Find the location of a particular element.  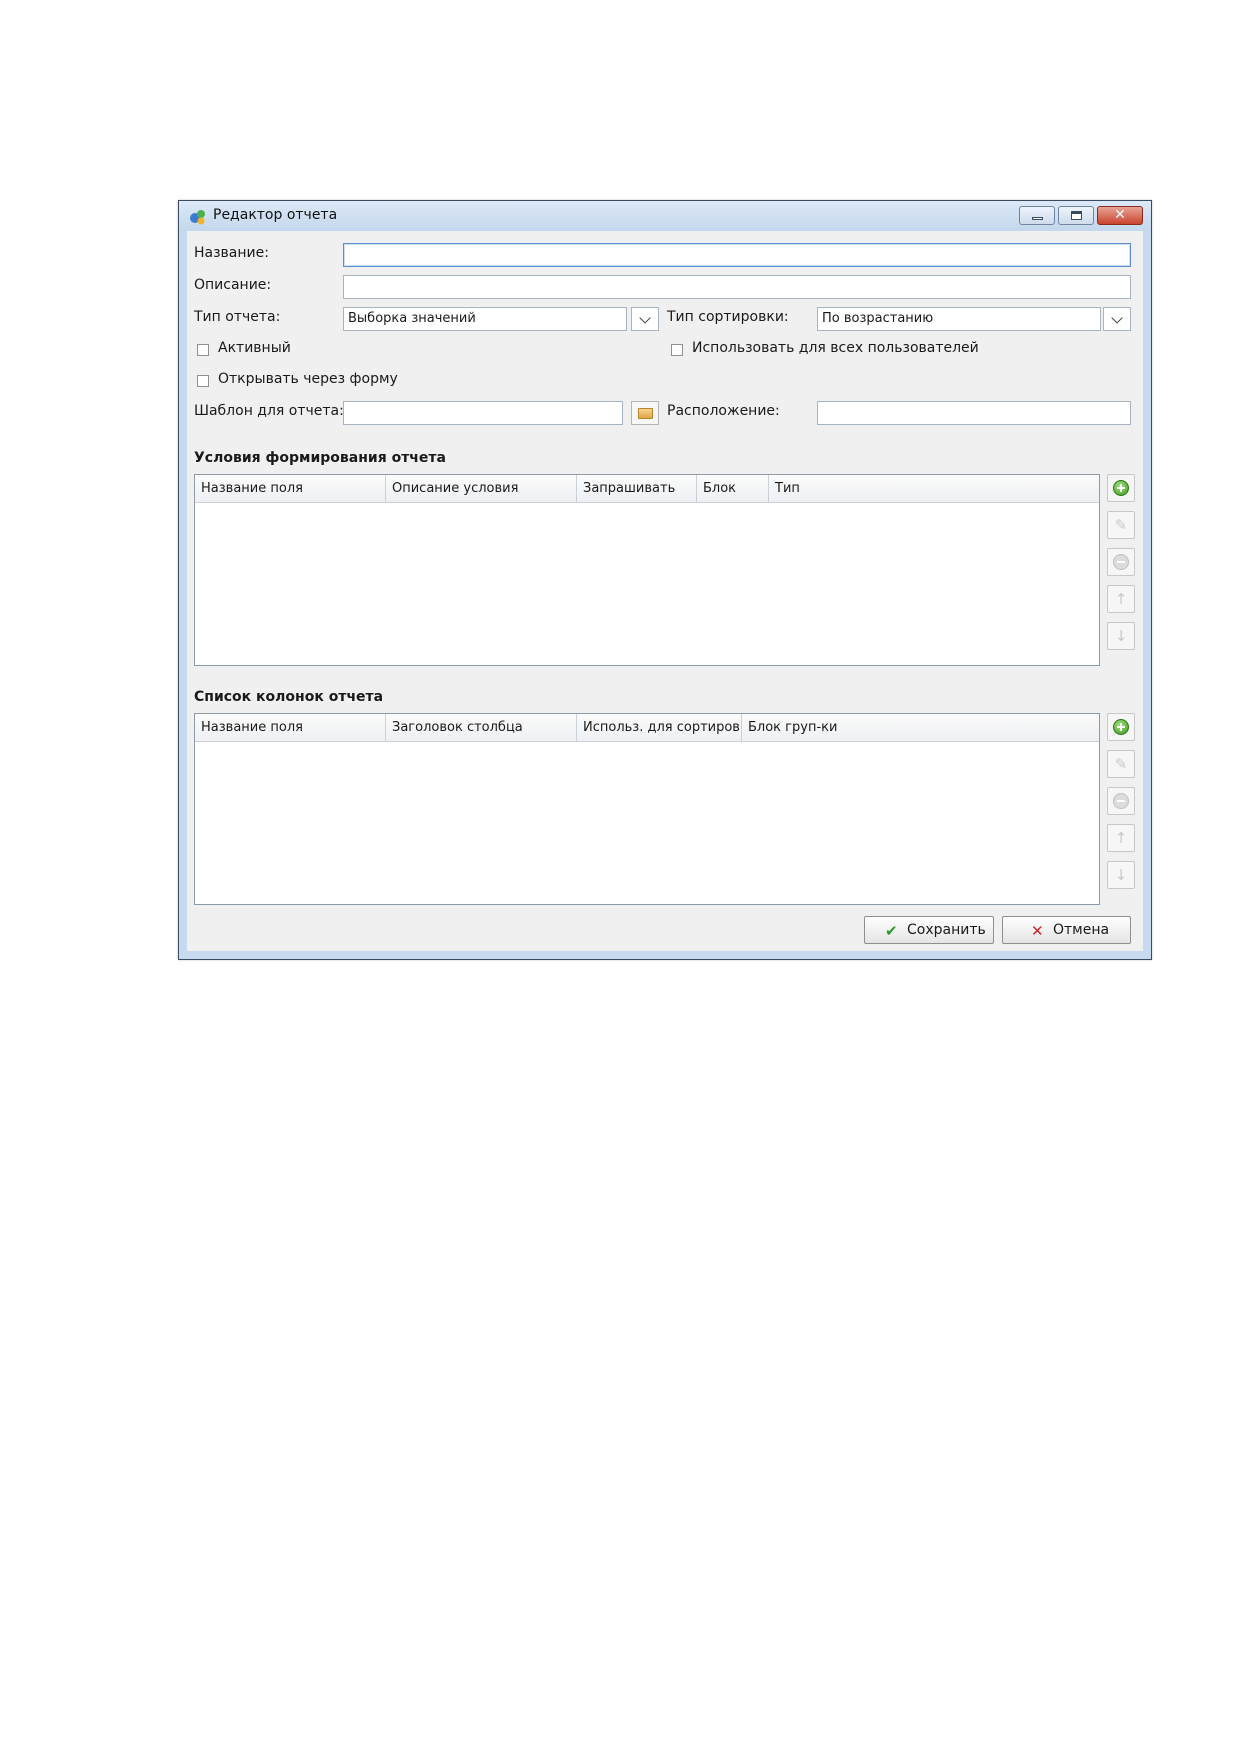

remove-column-button is located at coordinates (1121, 801).